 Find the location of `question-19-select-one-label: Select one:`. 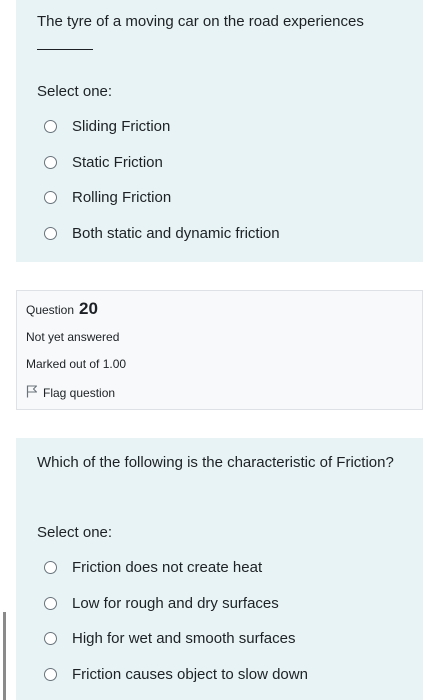

question-19-select-one-label: Select one: is located at coordinates (75, 91).